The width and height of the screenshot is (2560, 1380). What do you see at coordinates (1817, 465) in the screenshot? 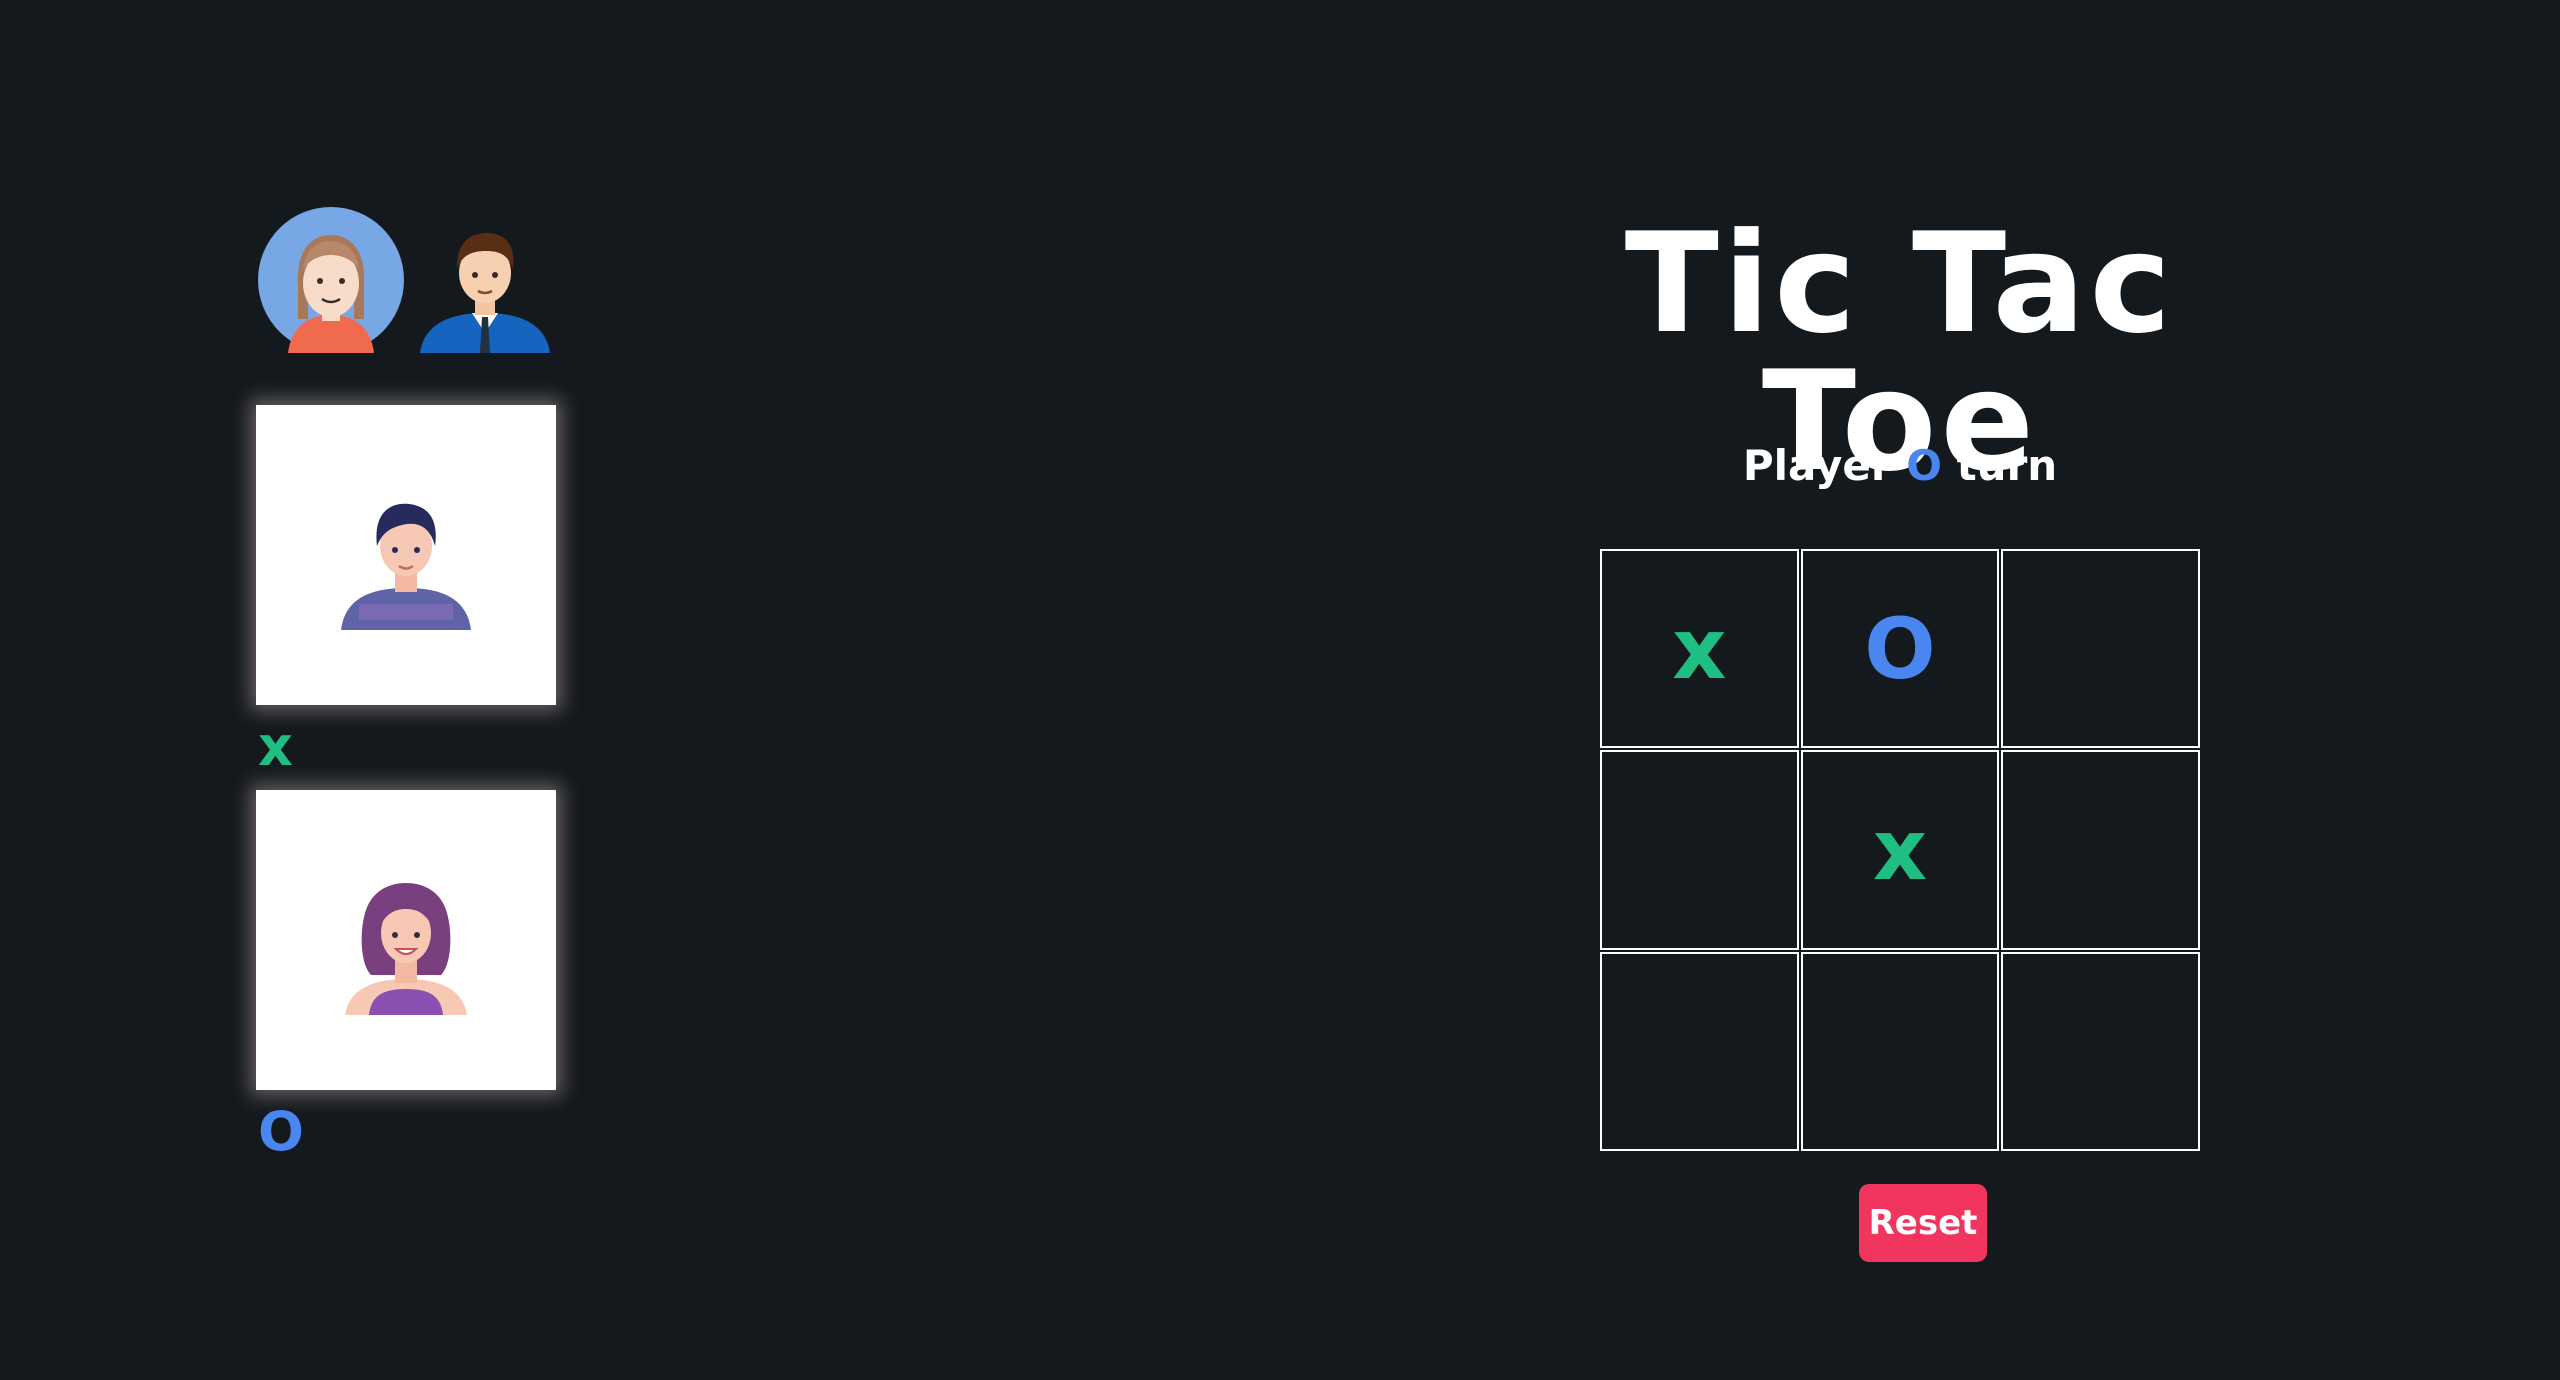
I see `turn-prefix: Player` at bounding box center [1817, 465].